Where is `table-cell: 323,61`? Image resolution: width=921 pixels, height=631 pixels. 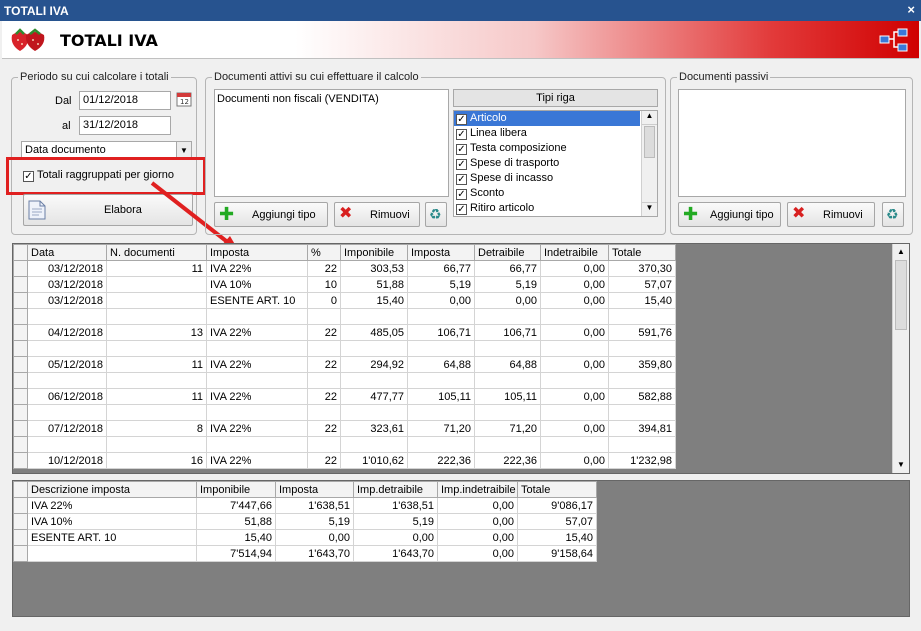 table-cell: 323,61 is located at coordinates (374, 428).